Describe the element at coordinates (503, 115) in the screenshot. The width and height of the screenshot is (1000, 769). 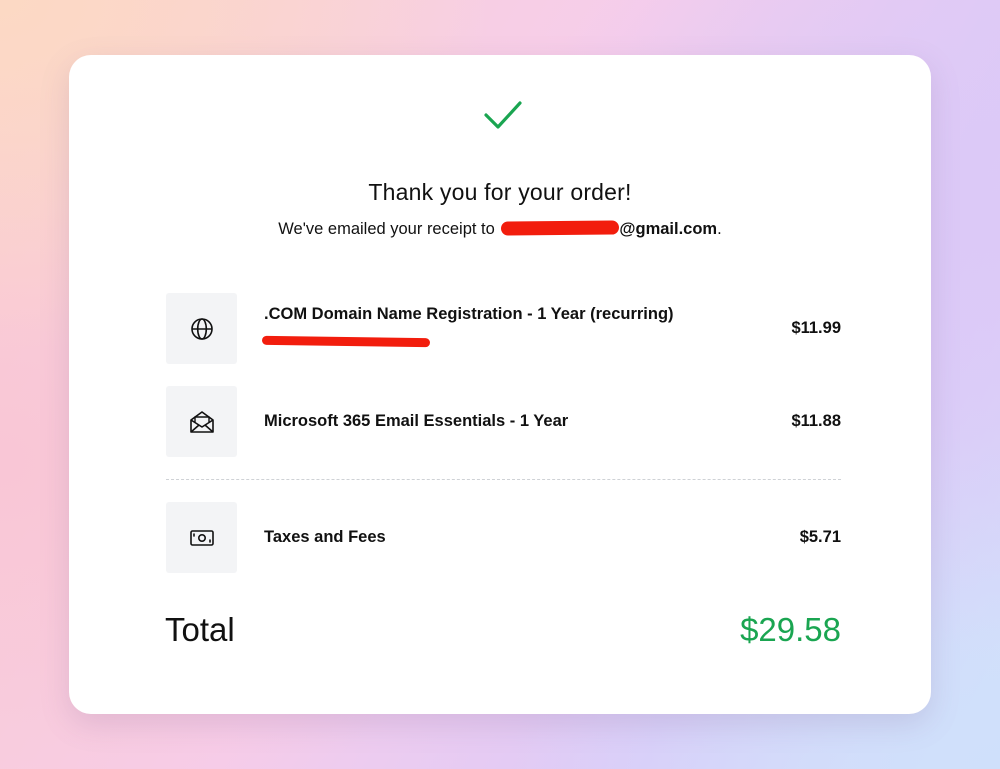
I see `check-icon` at that location.